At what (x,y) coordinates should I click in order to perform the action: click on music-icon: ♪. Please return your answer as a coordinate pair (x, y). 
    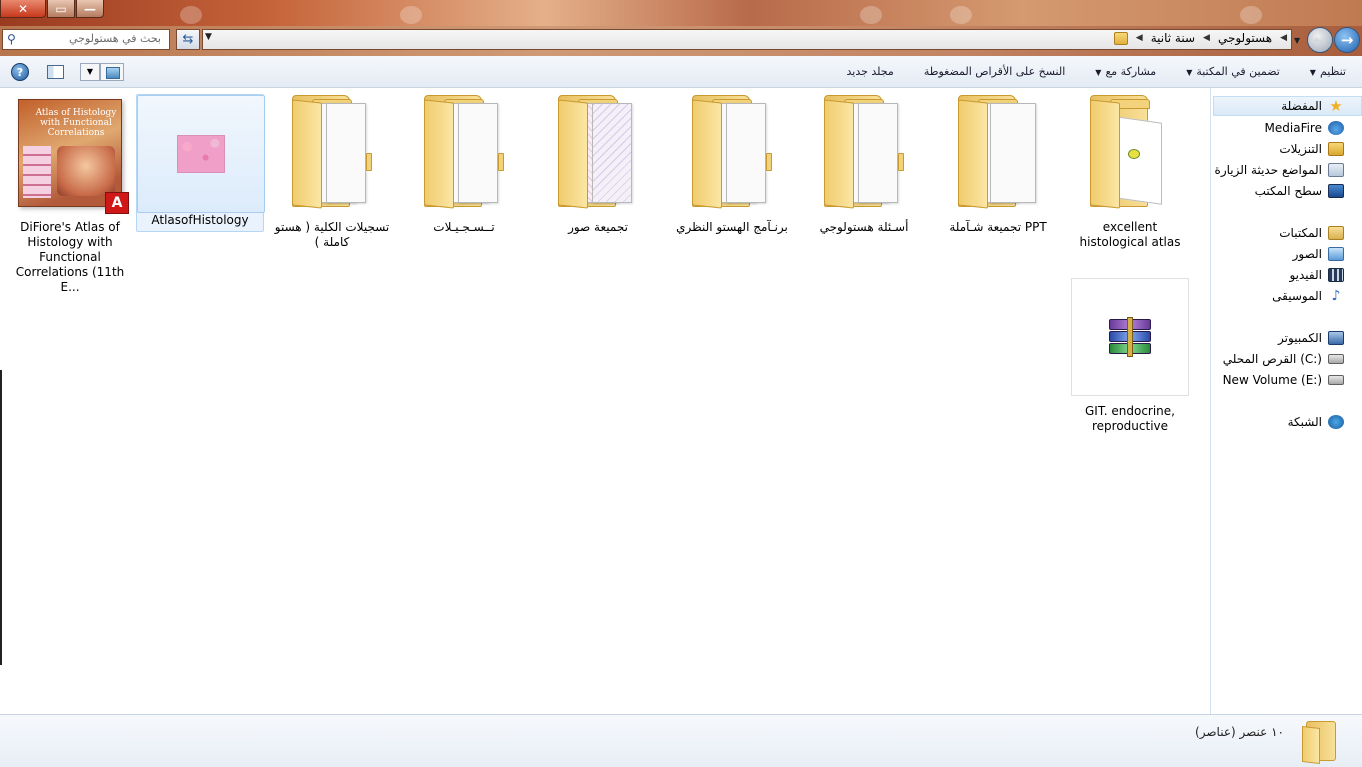
    Looking at the image, I should click on (1336, 296).